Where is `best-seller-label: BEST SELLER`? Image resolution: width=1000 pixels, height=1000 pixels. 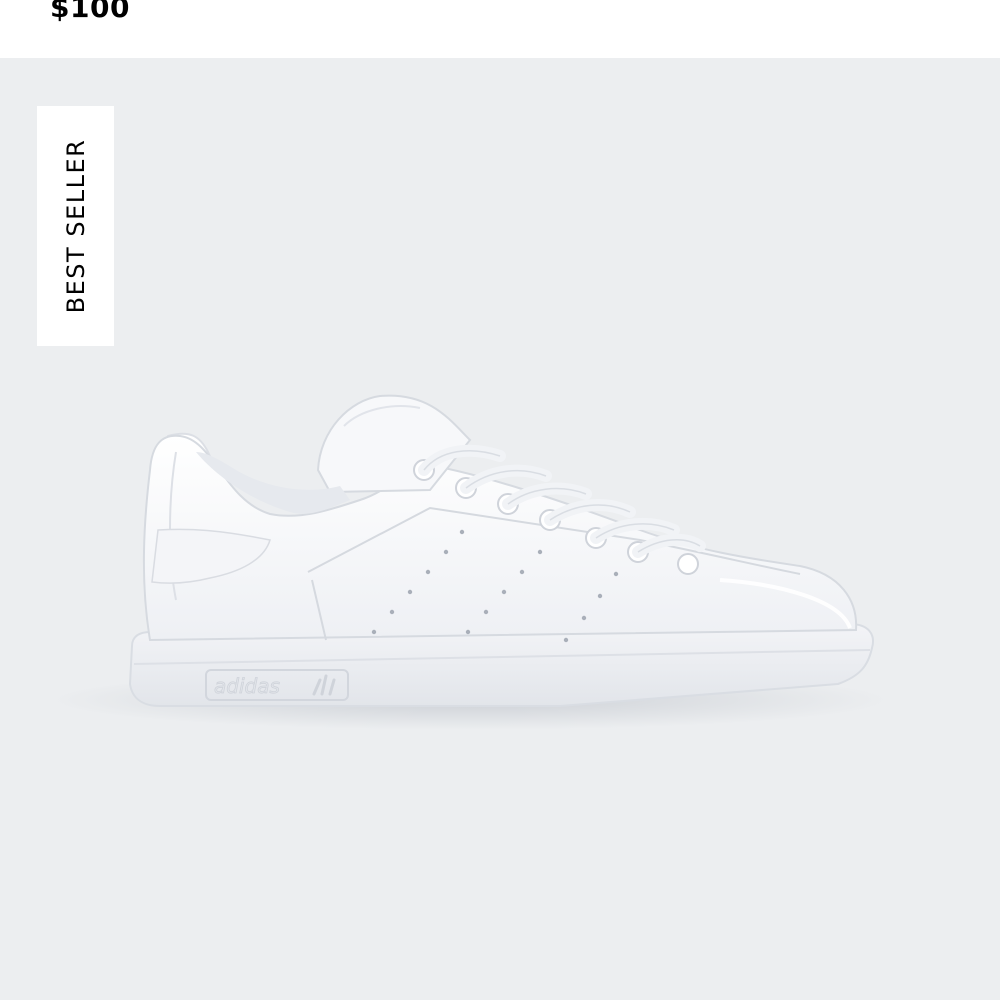
best-seller-label: BEST SELLER is located at coordinates (75, 226).